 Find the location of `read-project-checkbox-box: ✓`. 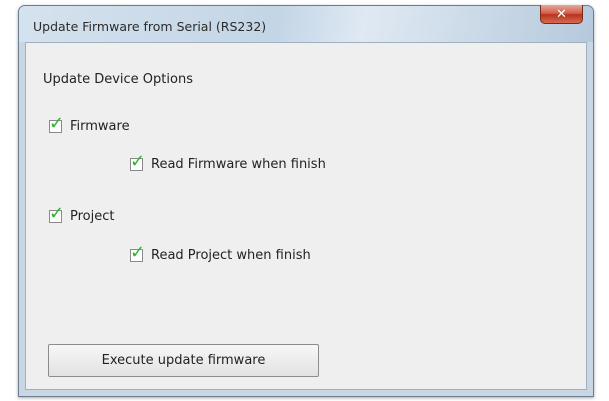

read-project-checkbox-box: ✓ is located at coordinates (137, 253).